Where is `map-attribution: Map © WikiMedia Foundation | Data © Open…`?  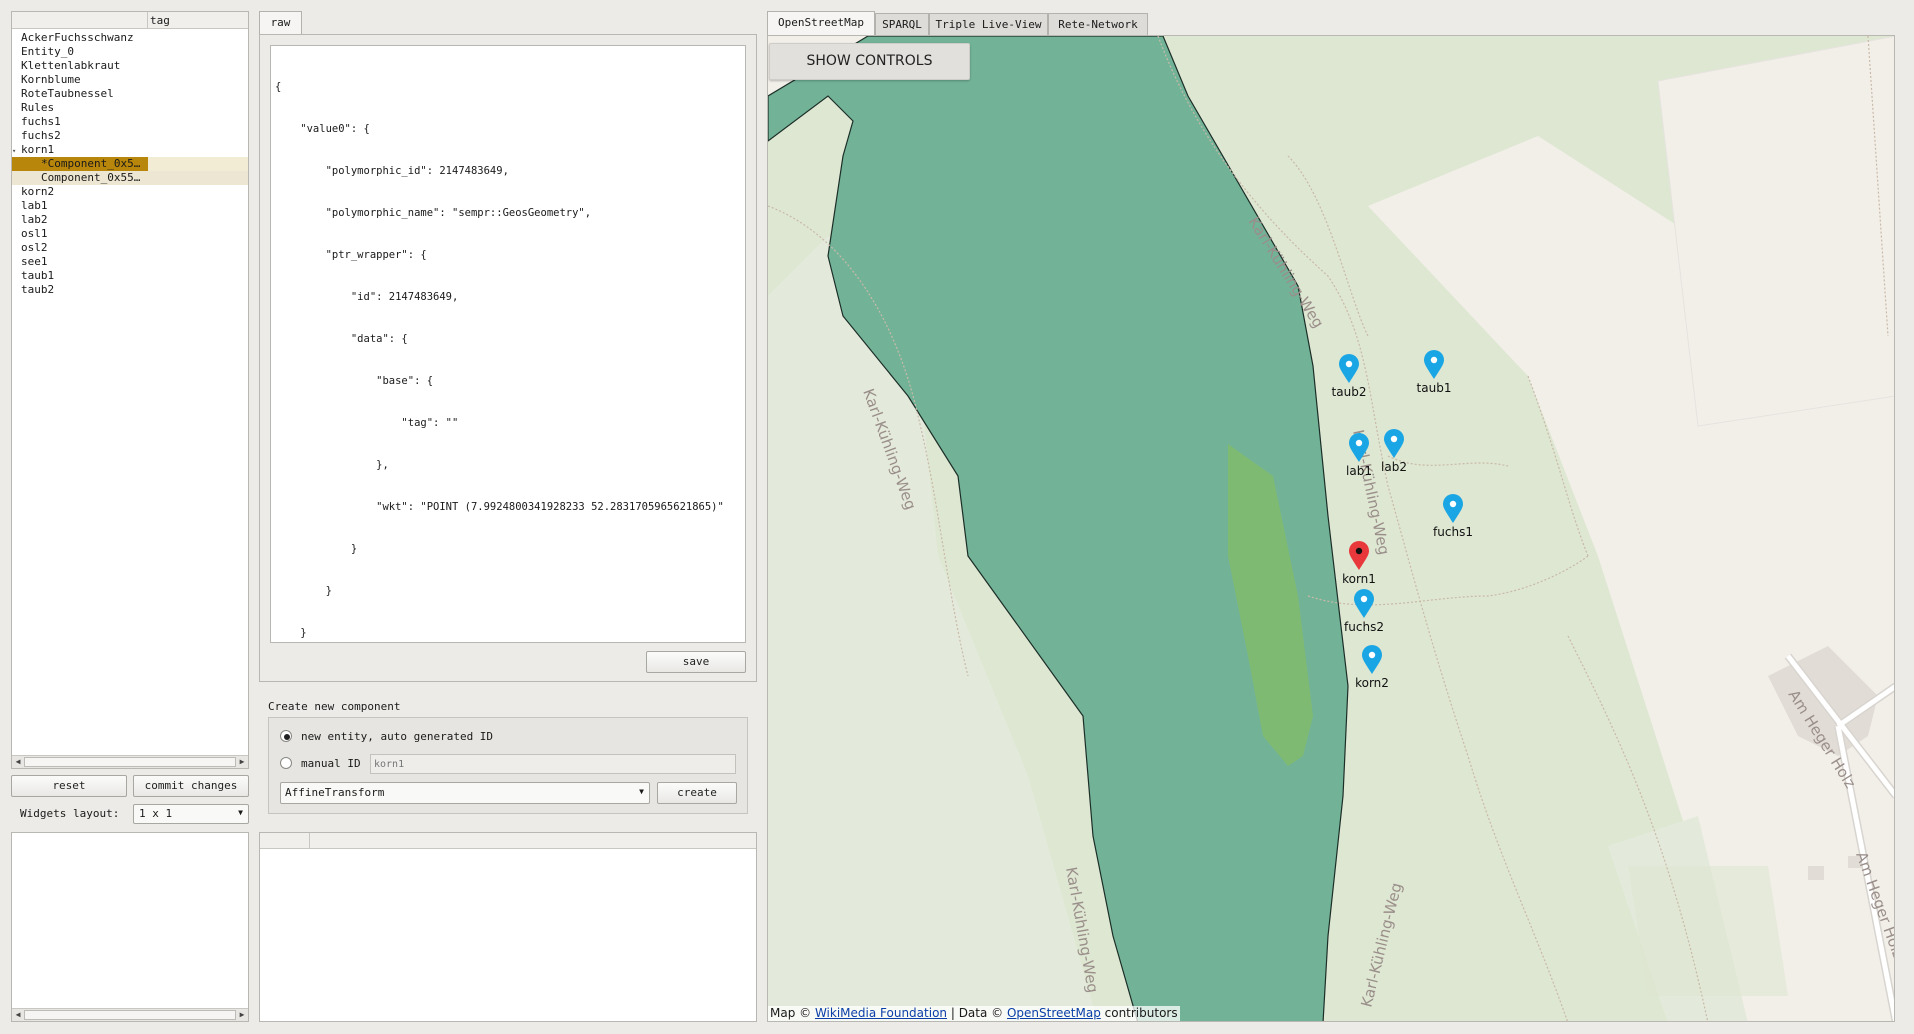 map-attribution: Map © WikiMedia Foundation | Data © Open… is located at coordinates (974, 1013).